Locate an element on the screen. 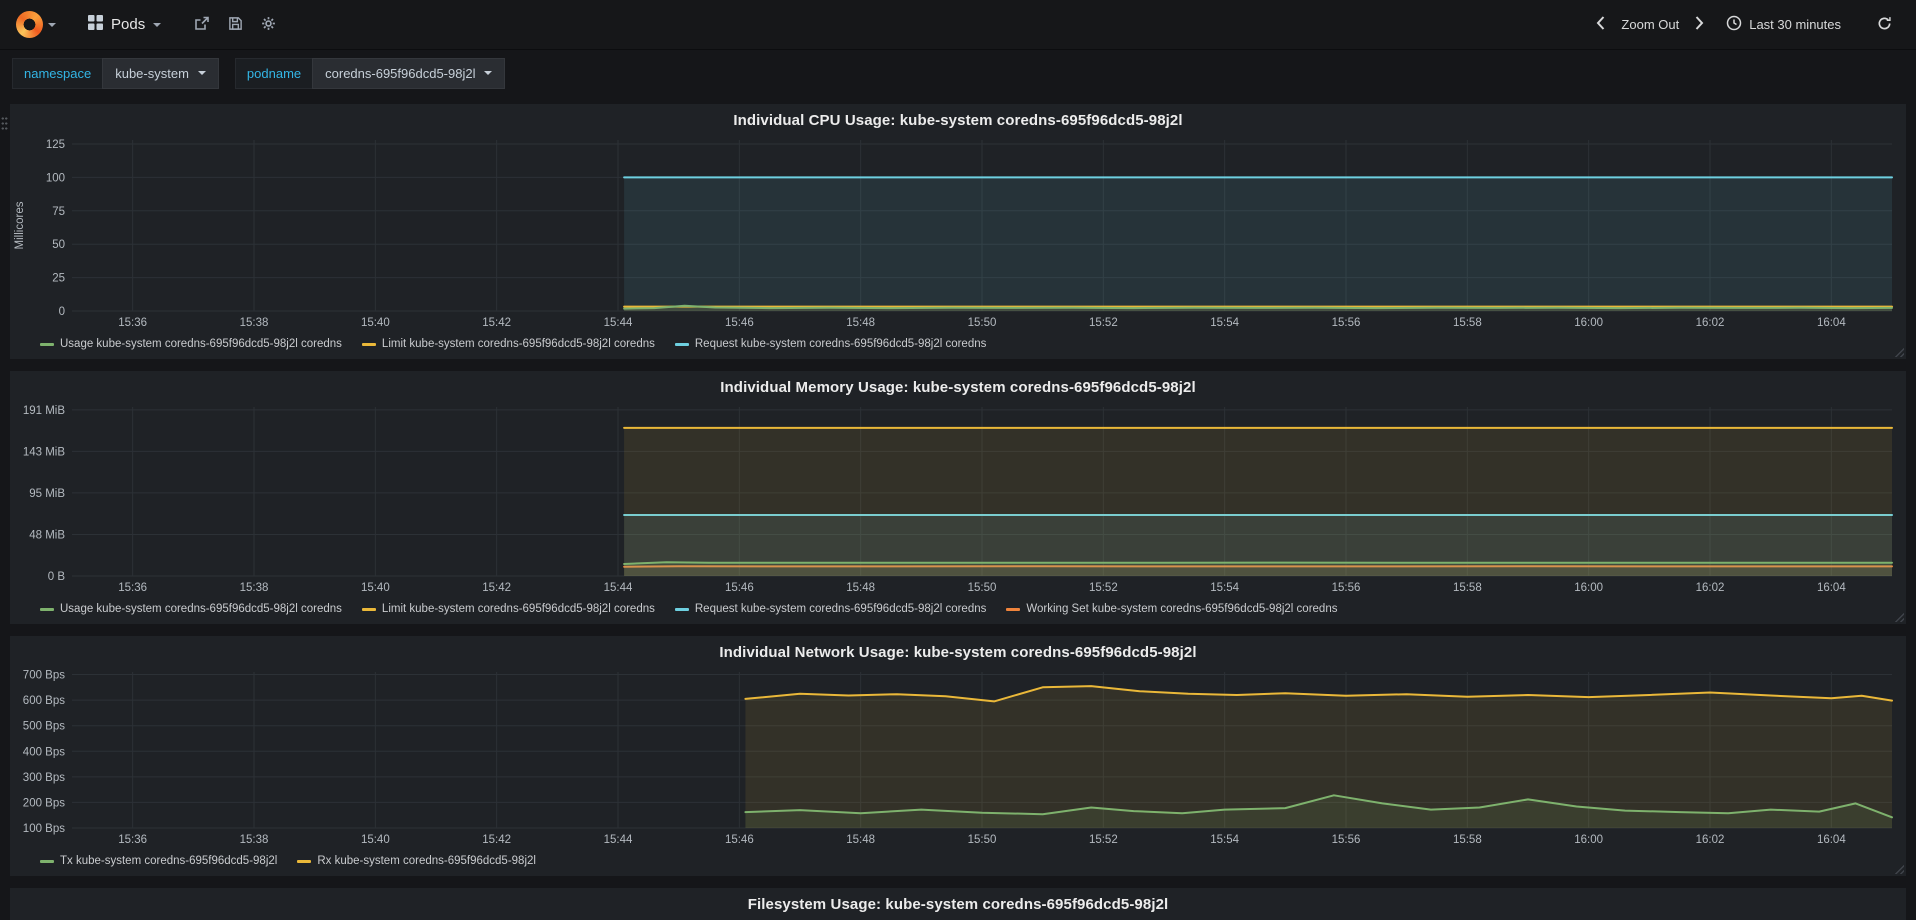 This screenshot has width=1916, height=920. refresh-button is located at coordinates (1884, 25).